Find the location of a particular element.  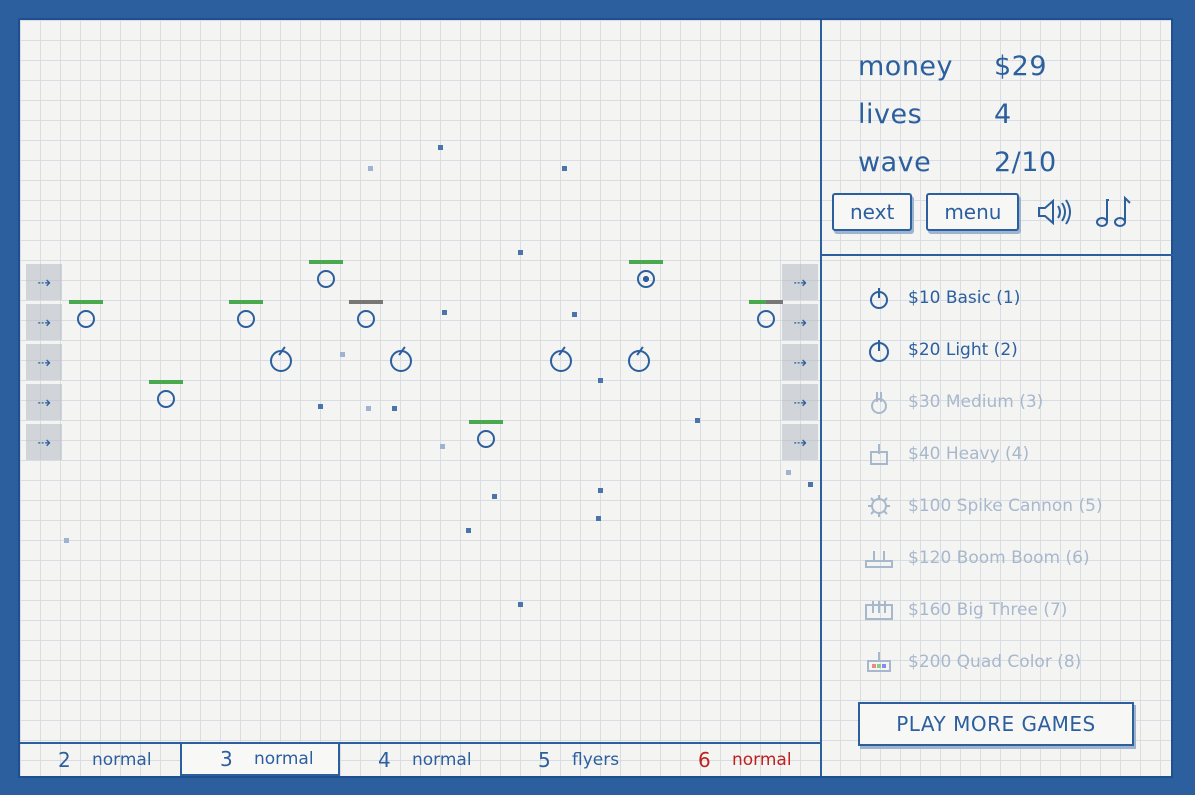

wave-number: 4 is located at coordinates (384, 760).